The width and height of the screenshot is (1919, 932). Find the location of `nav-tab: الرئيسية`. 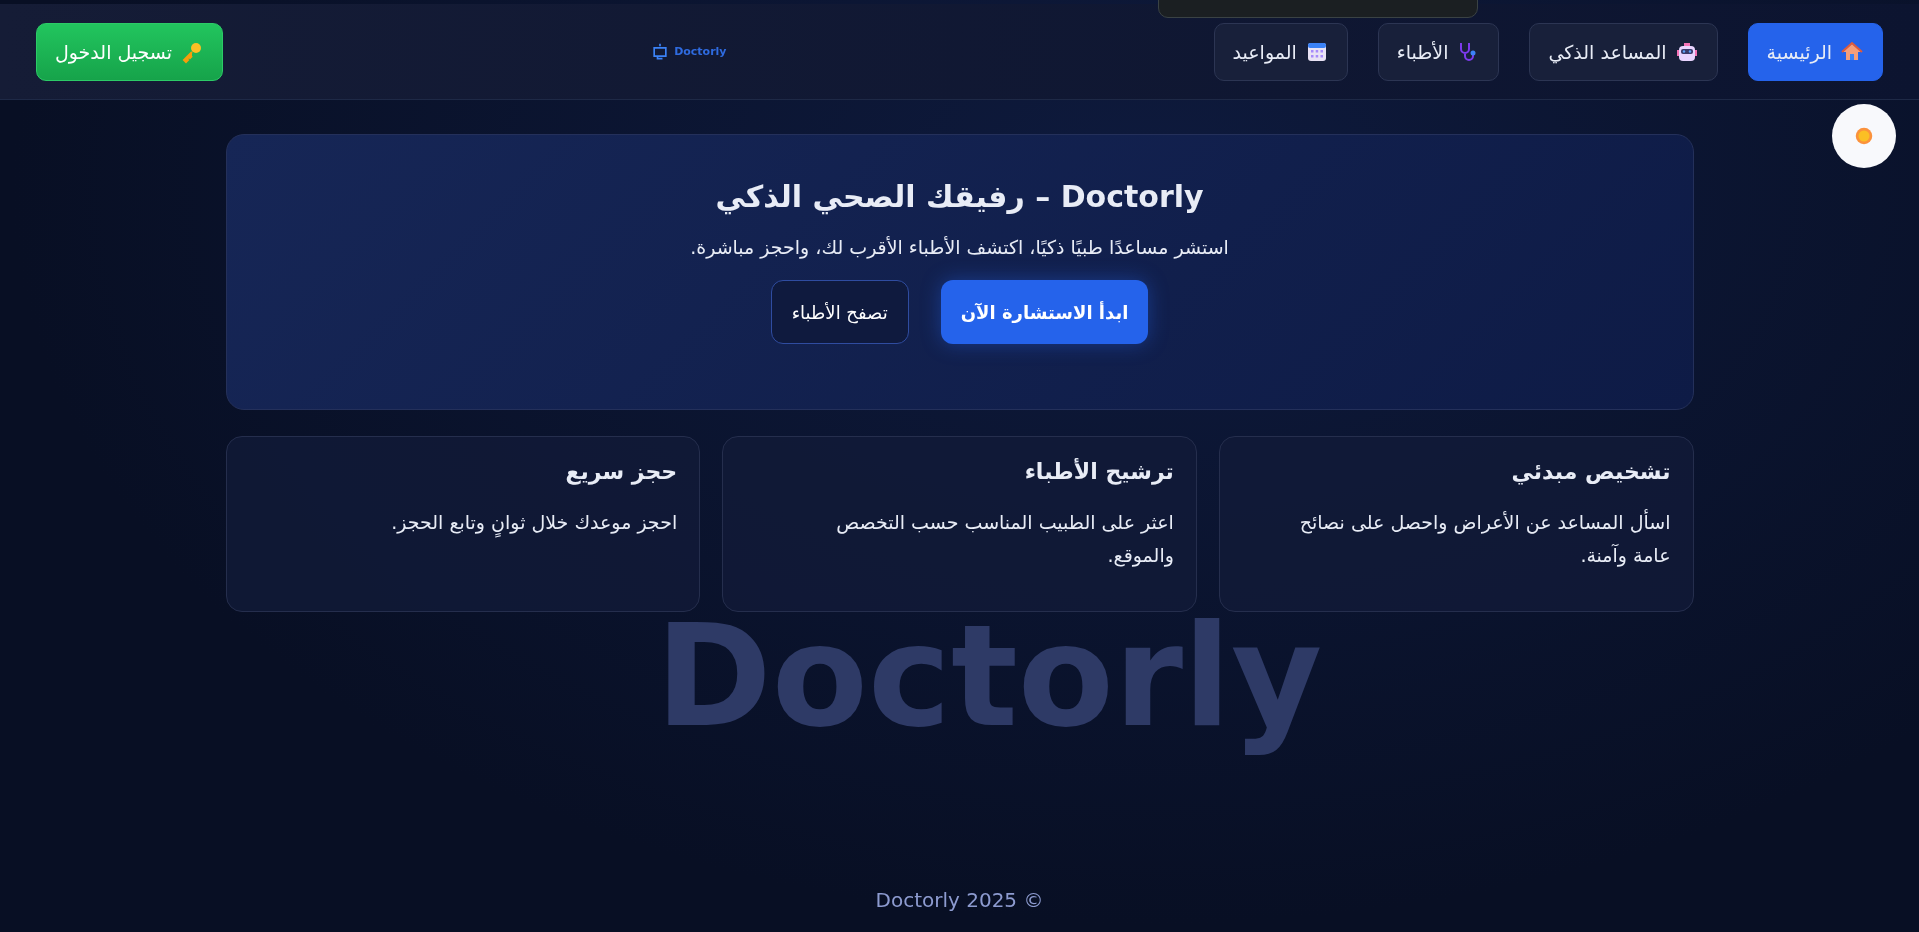

nav-tab: الرئيسية is located at coordinates (1815, 51).